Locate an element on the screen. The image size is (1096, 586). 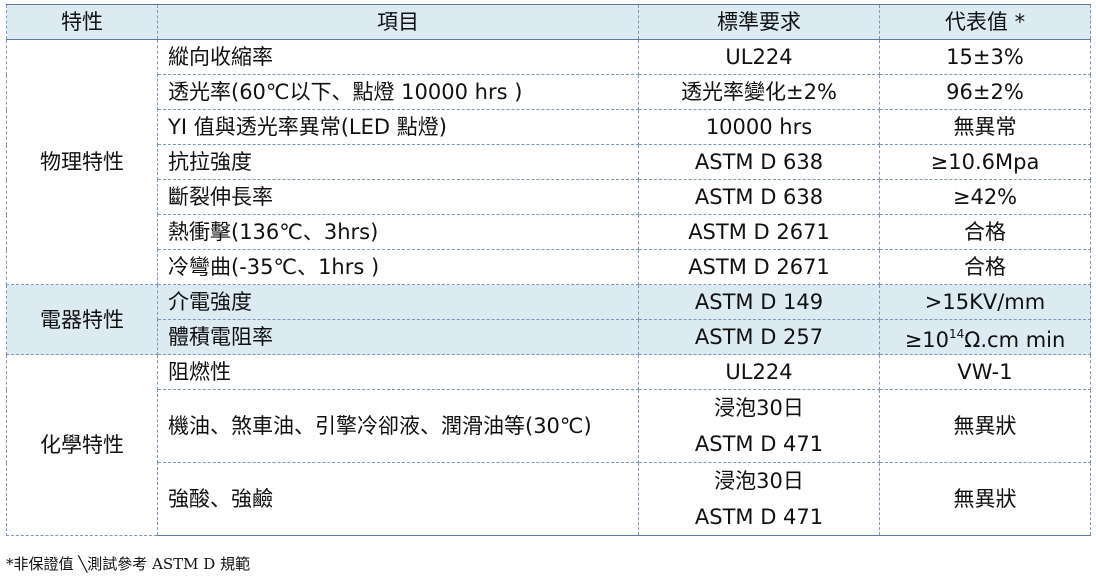
row-item: 體積電阻率 is located at coordinates (398, 337).